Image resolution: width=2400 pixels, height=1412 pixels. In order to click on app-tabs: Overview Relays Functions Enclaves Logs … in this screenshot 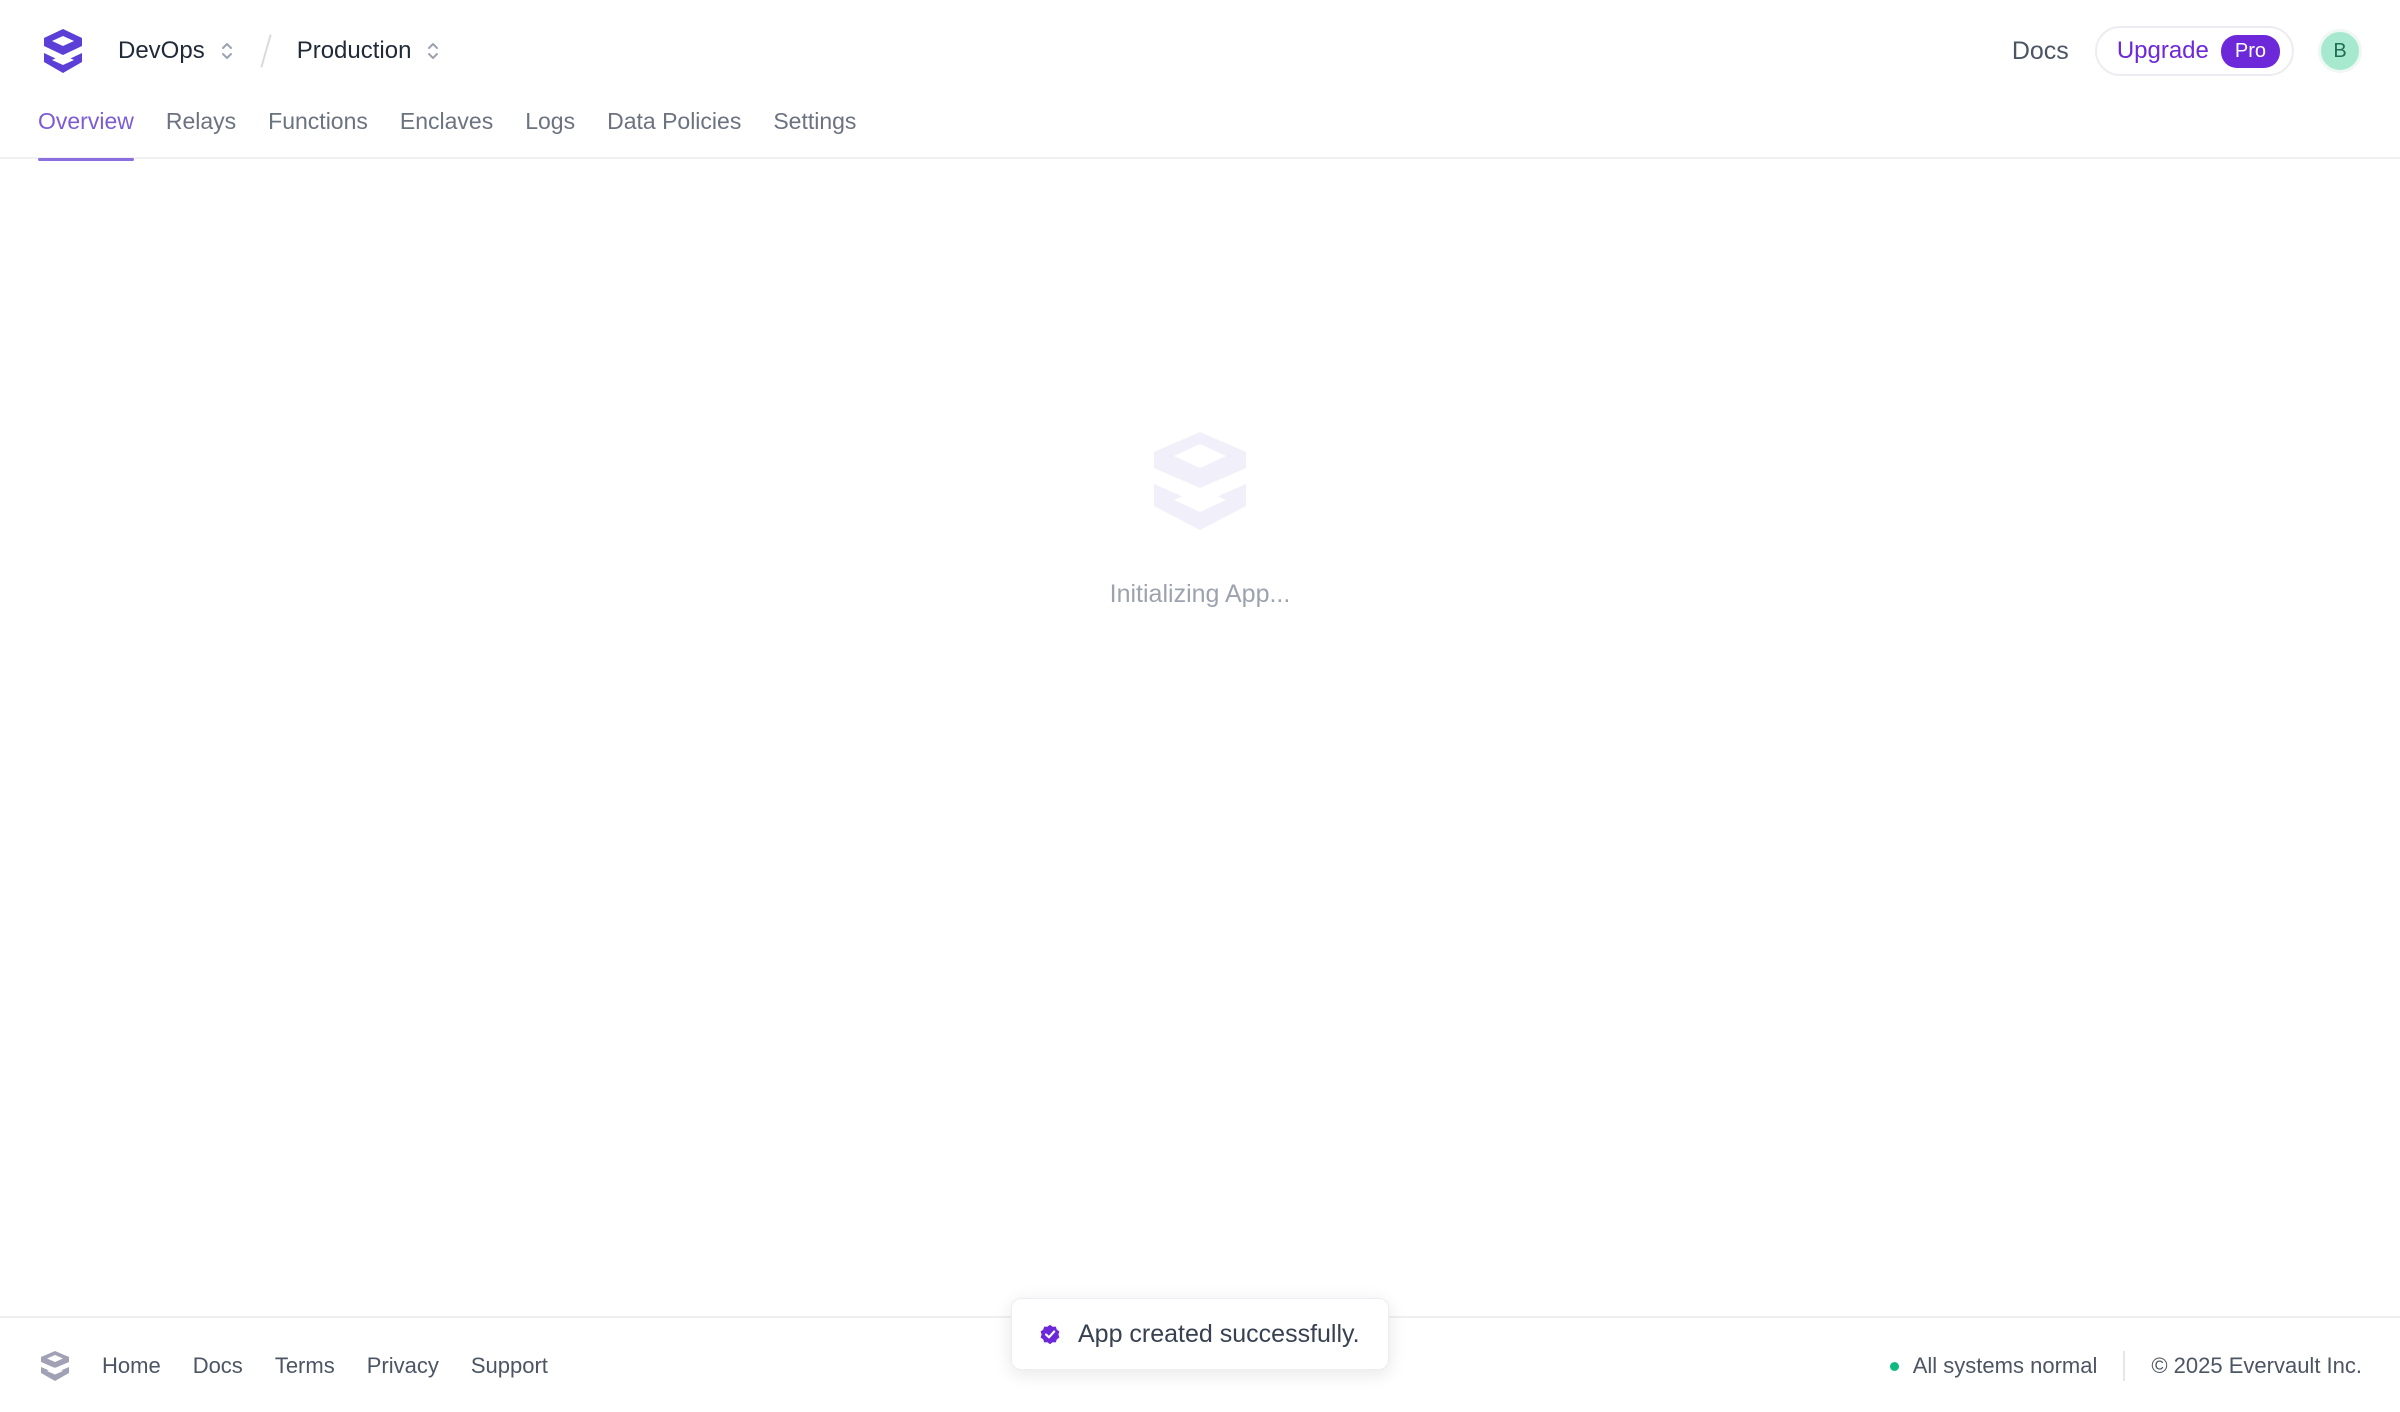, I will do `click(463, 130)`.